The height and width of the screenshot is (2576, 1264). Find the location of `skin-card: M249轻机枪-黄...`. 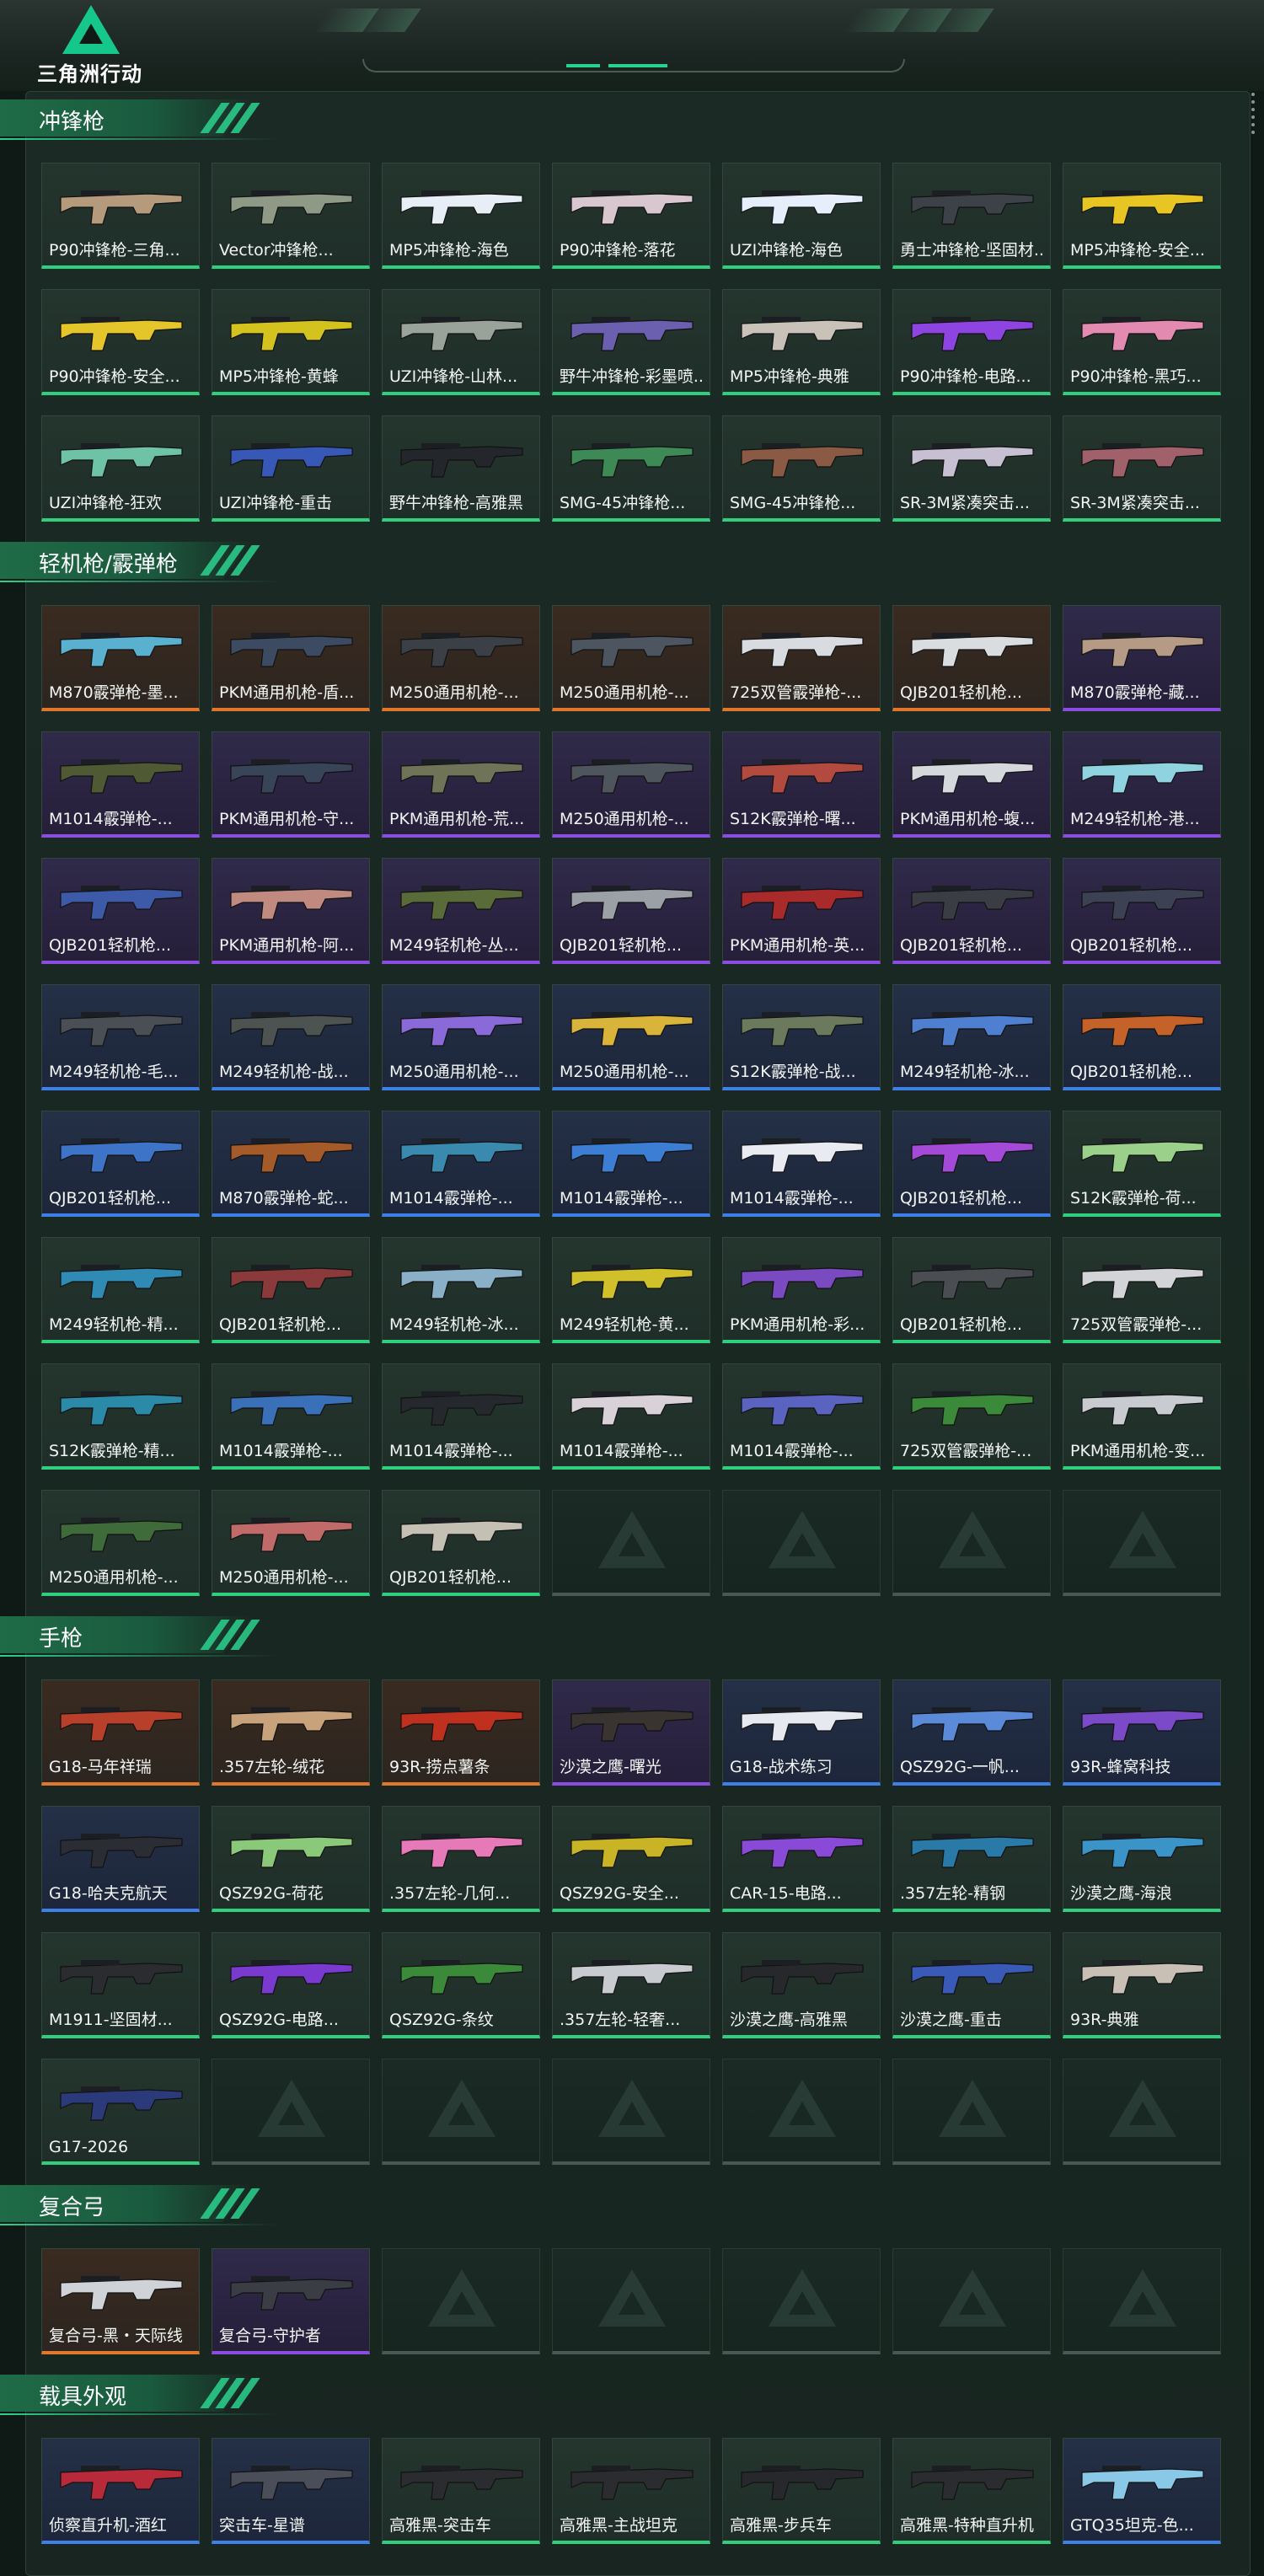

skin-card: M249轻机枪-黄... is located at coordinates (631, 1290).